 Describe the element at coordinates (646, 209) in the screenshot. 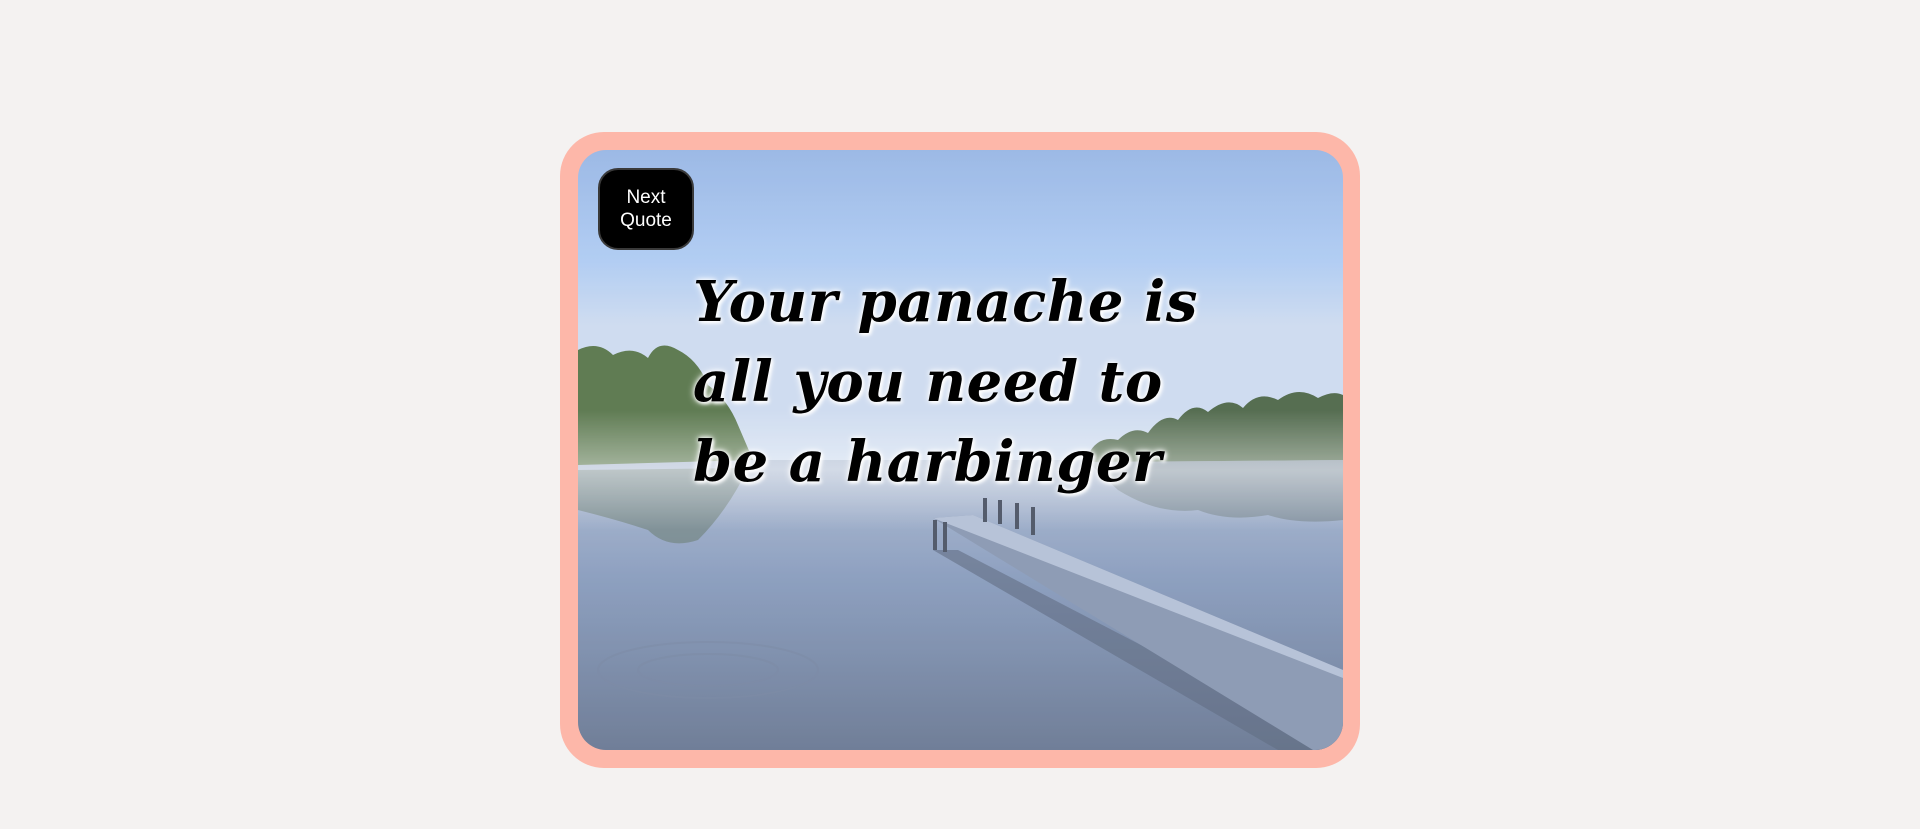

I see `next-quote-button: Next Quote` at that location.